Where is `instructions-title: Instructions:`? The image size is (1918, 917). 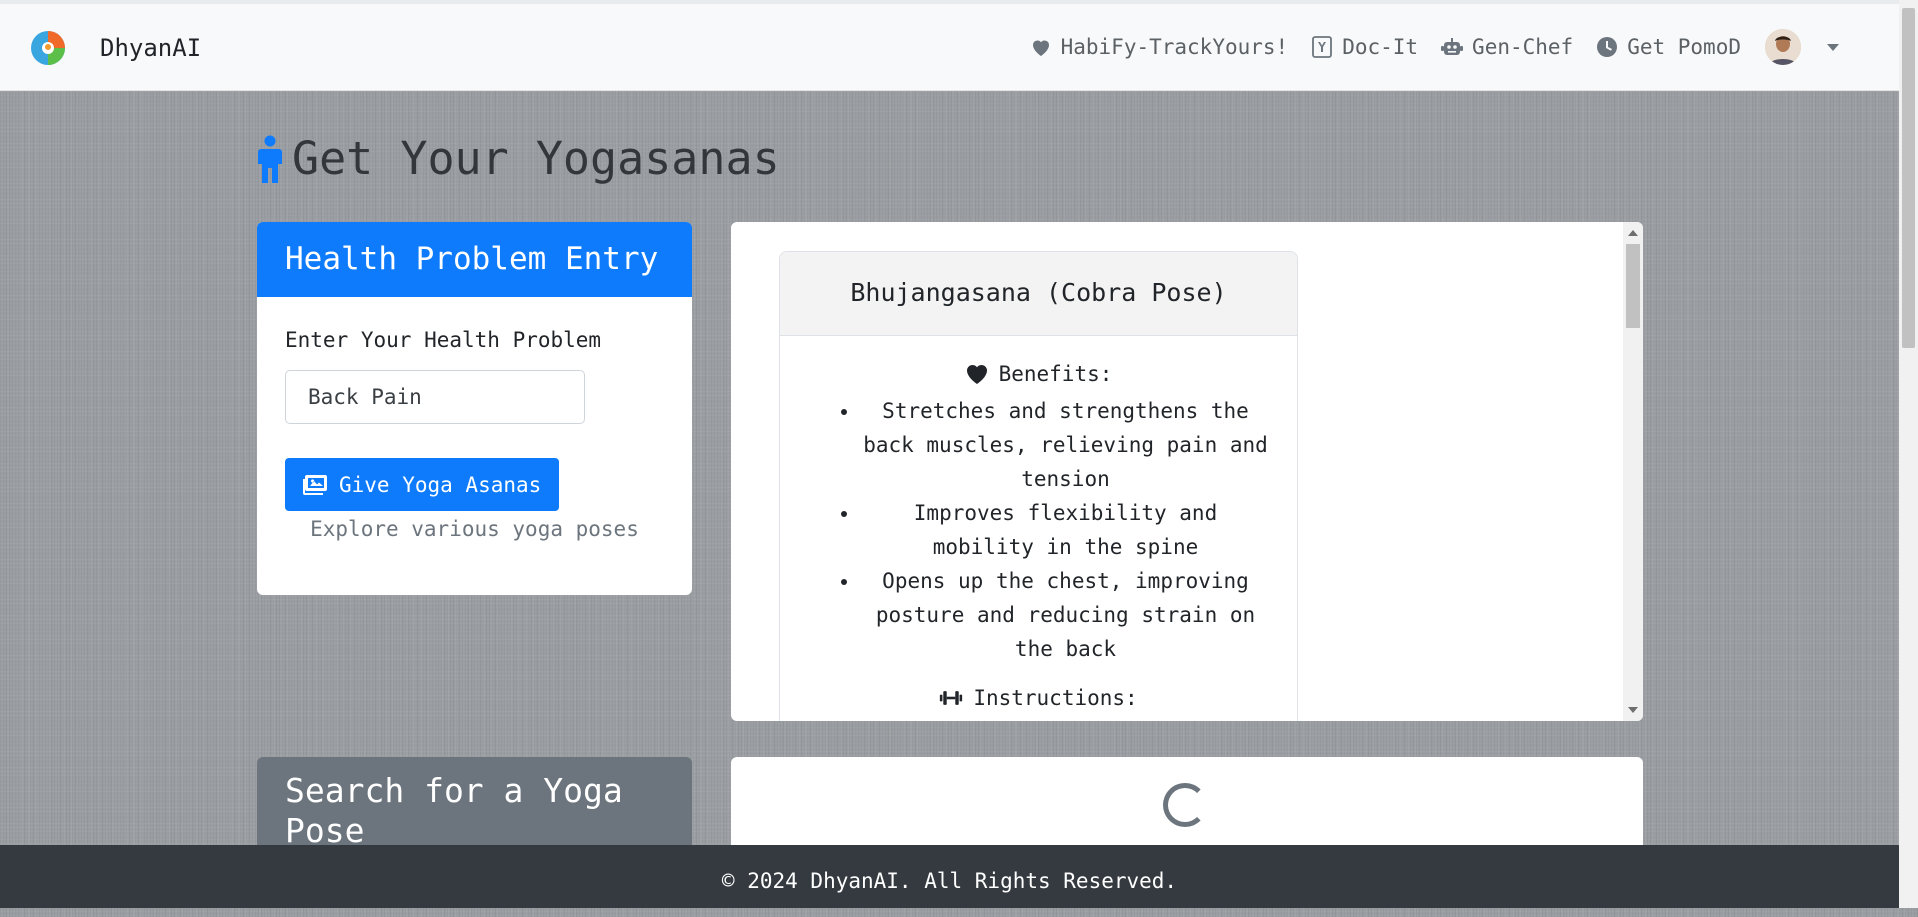
instructions-title: Instructions: is located at coordinates (1038, 698).